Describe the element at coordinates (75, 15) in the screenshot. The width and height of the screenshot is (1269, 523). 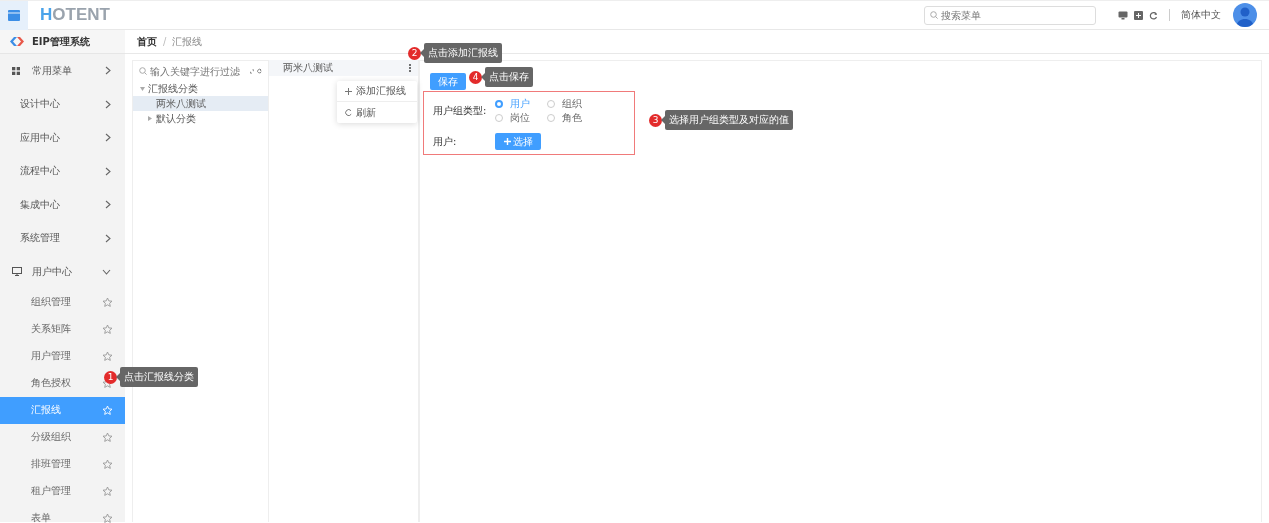
I see `logo: HOTENT` at that location.